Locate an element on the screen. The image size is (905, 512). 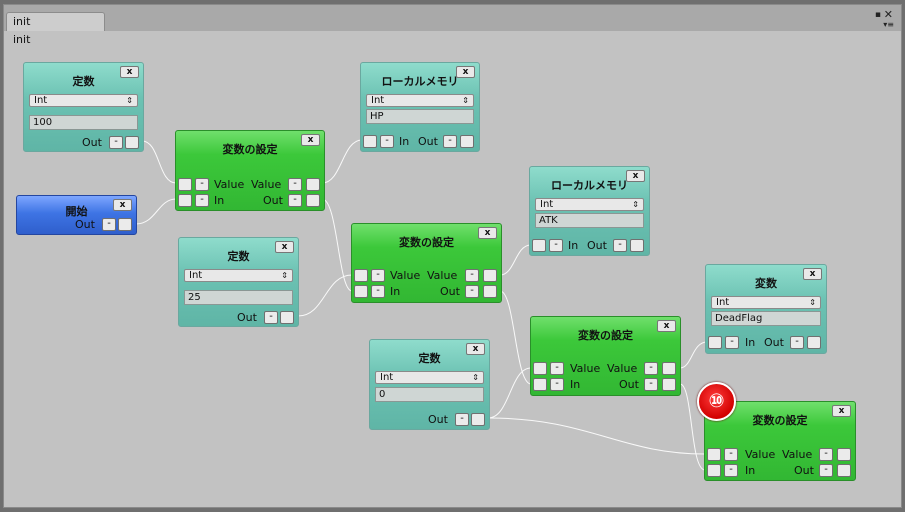
value-field: 100 is located at coordinates (83, 122).